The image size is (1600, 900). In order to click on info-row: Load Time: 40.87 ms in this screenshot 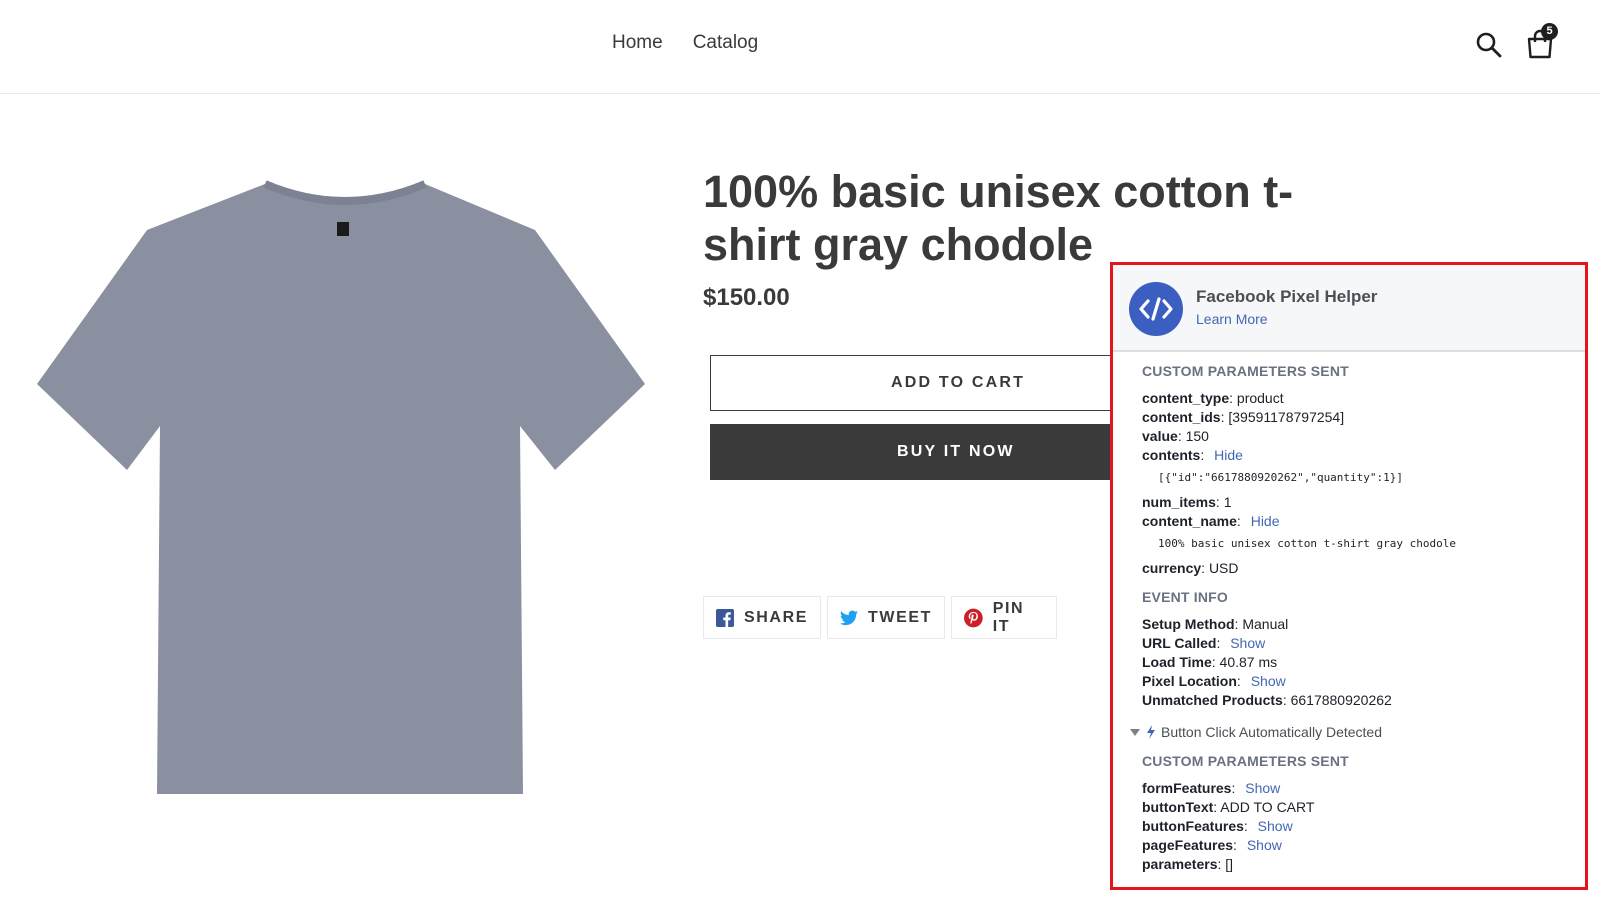, I will do `click(1210, 662)`.